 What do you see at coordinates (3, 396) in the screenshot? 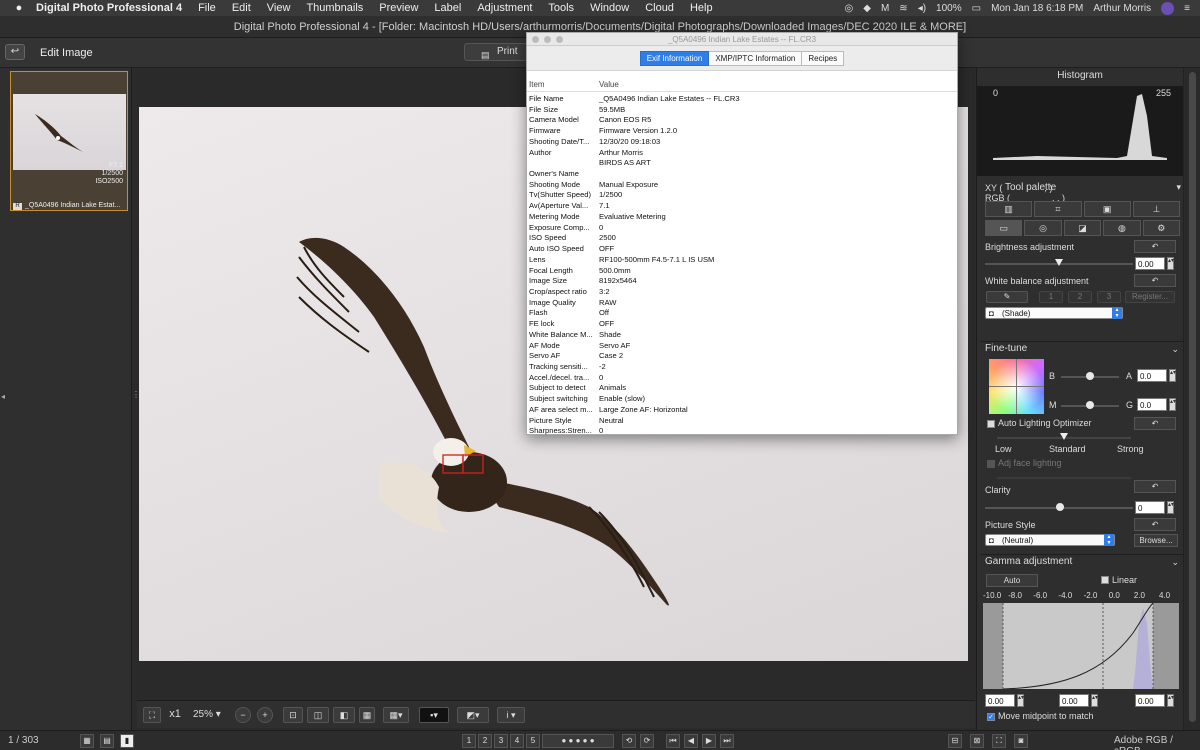
I see `left-collapse-icon: ◂` at bounding box center [3, 396].